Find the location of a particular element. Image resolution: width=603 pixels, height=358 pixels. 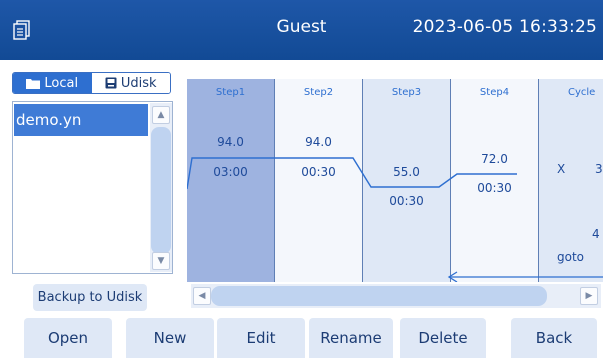

tab-local: Local is located at coordinates (52, 83).